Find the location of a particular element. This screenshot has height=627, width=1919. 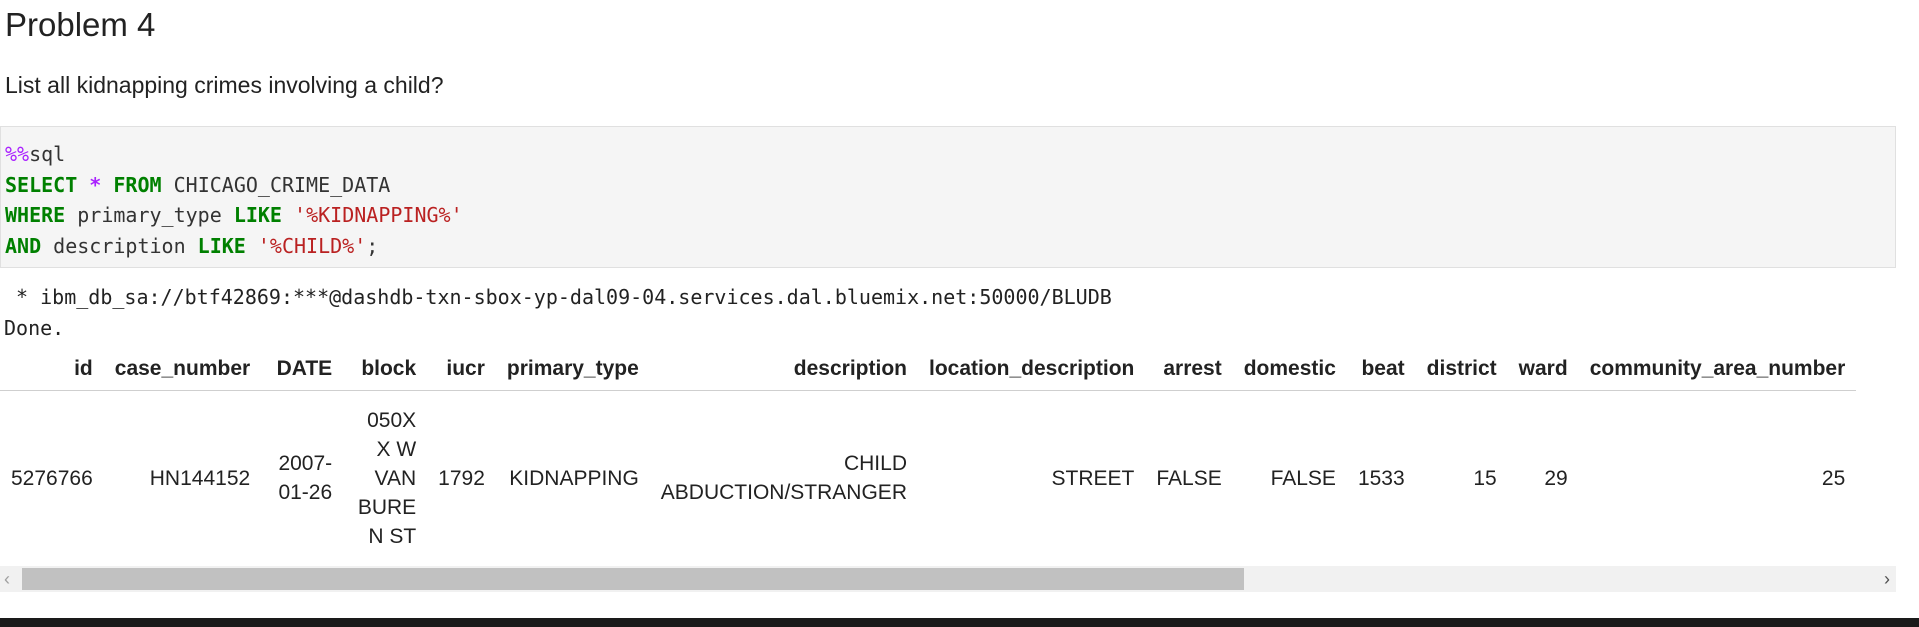

keyword-select: SELECT is located at coordinates (41, 184).